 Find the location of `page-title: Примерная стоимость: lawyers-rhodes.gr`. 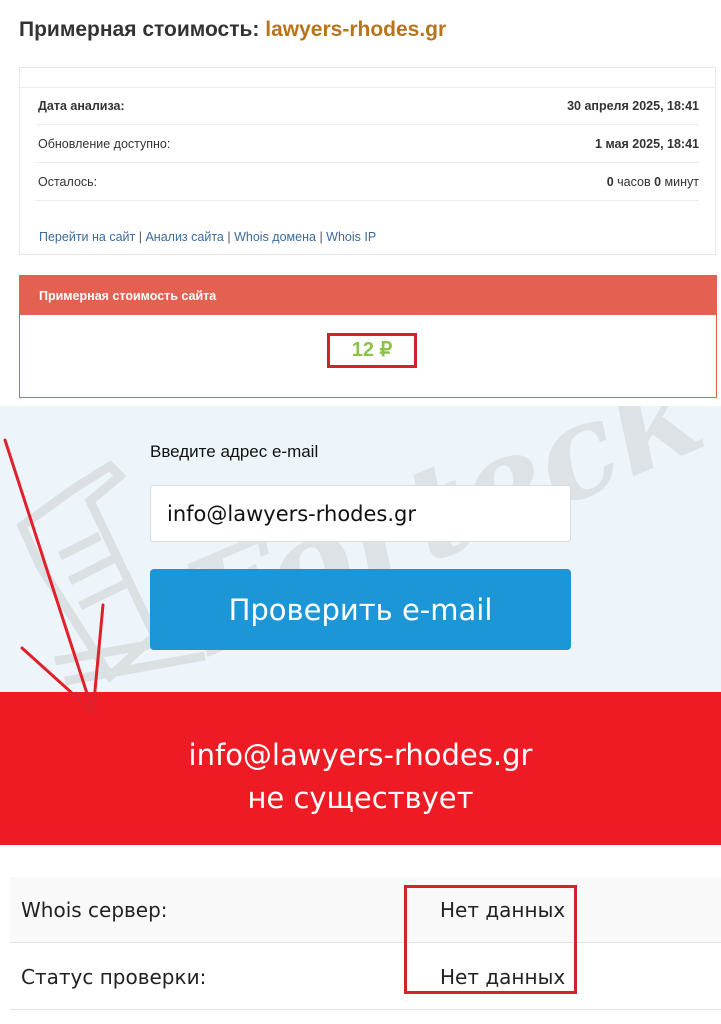

page-title: Примерная стоимость: lawyers-rhodes.gr is located at coordinates (232, 30).